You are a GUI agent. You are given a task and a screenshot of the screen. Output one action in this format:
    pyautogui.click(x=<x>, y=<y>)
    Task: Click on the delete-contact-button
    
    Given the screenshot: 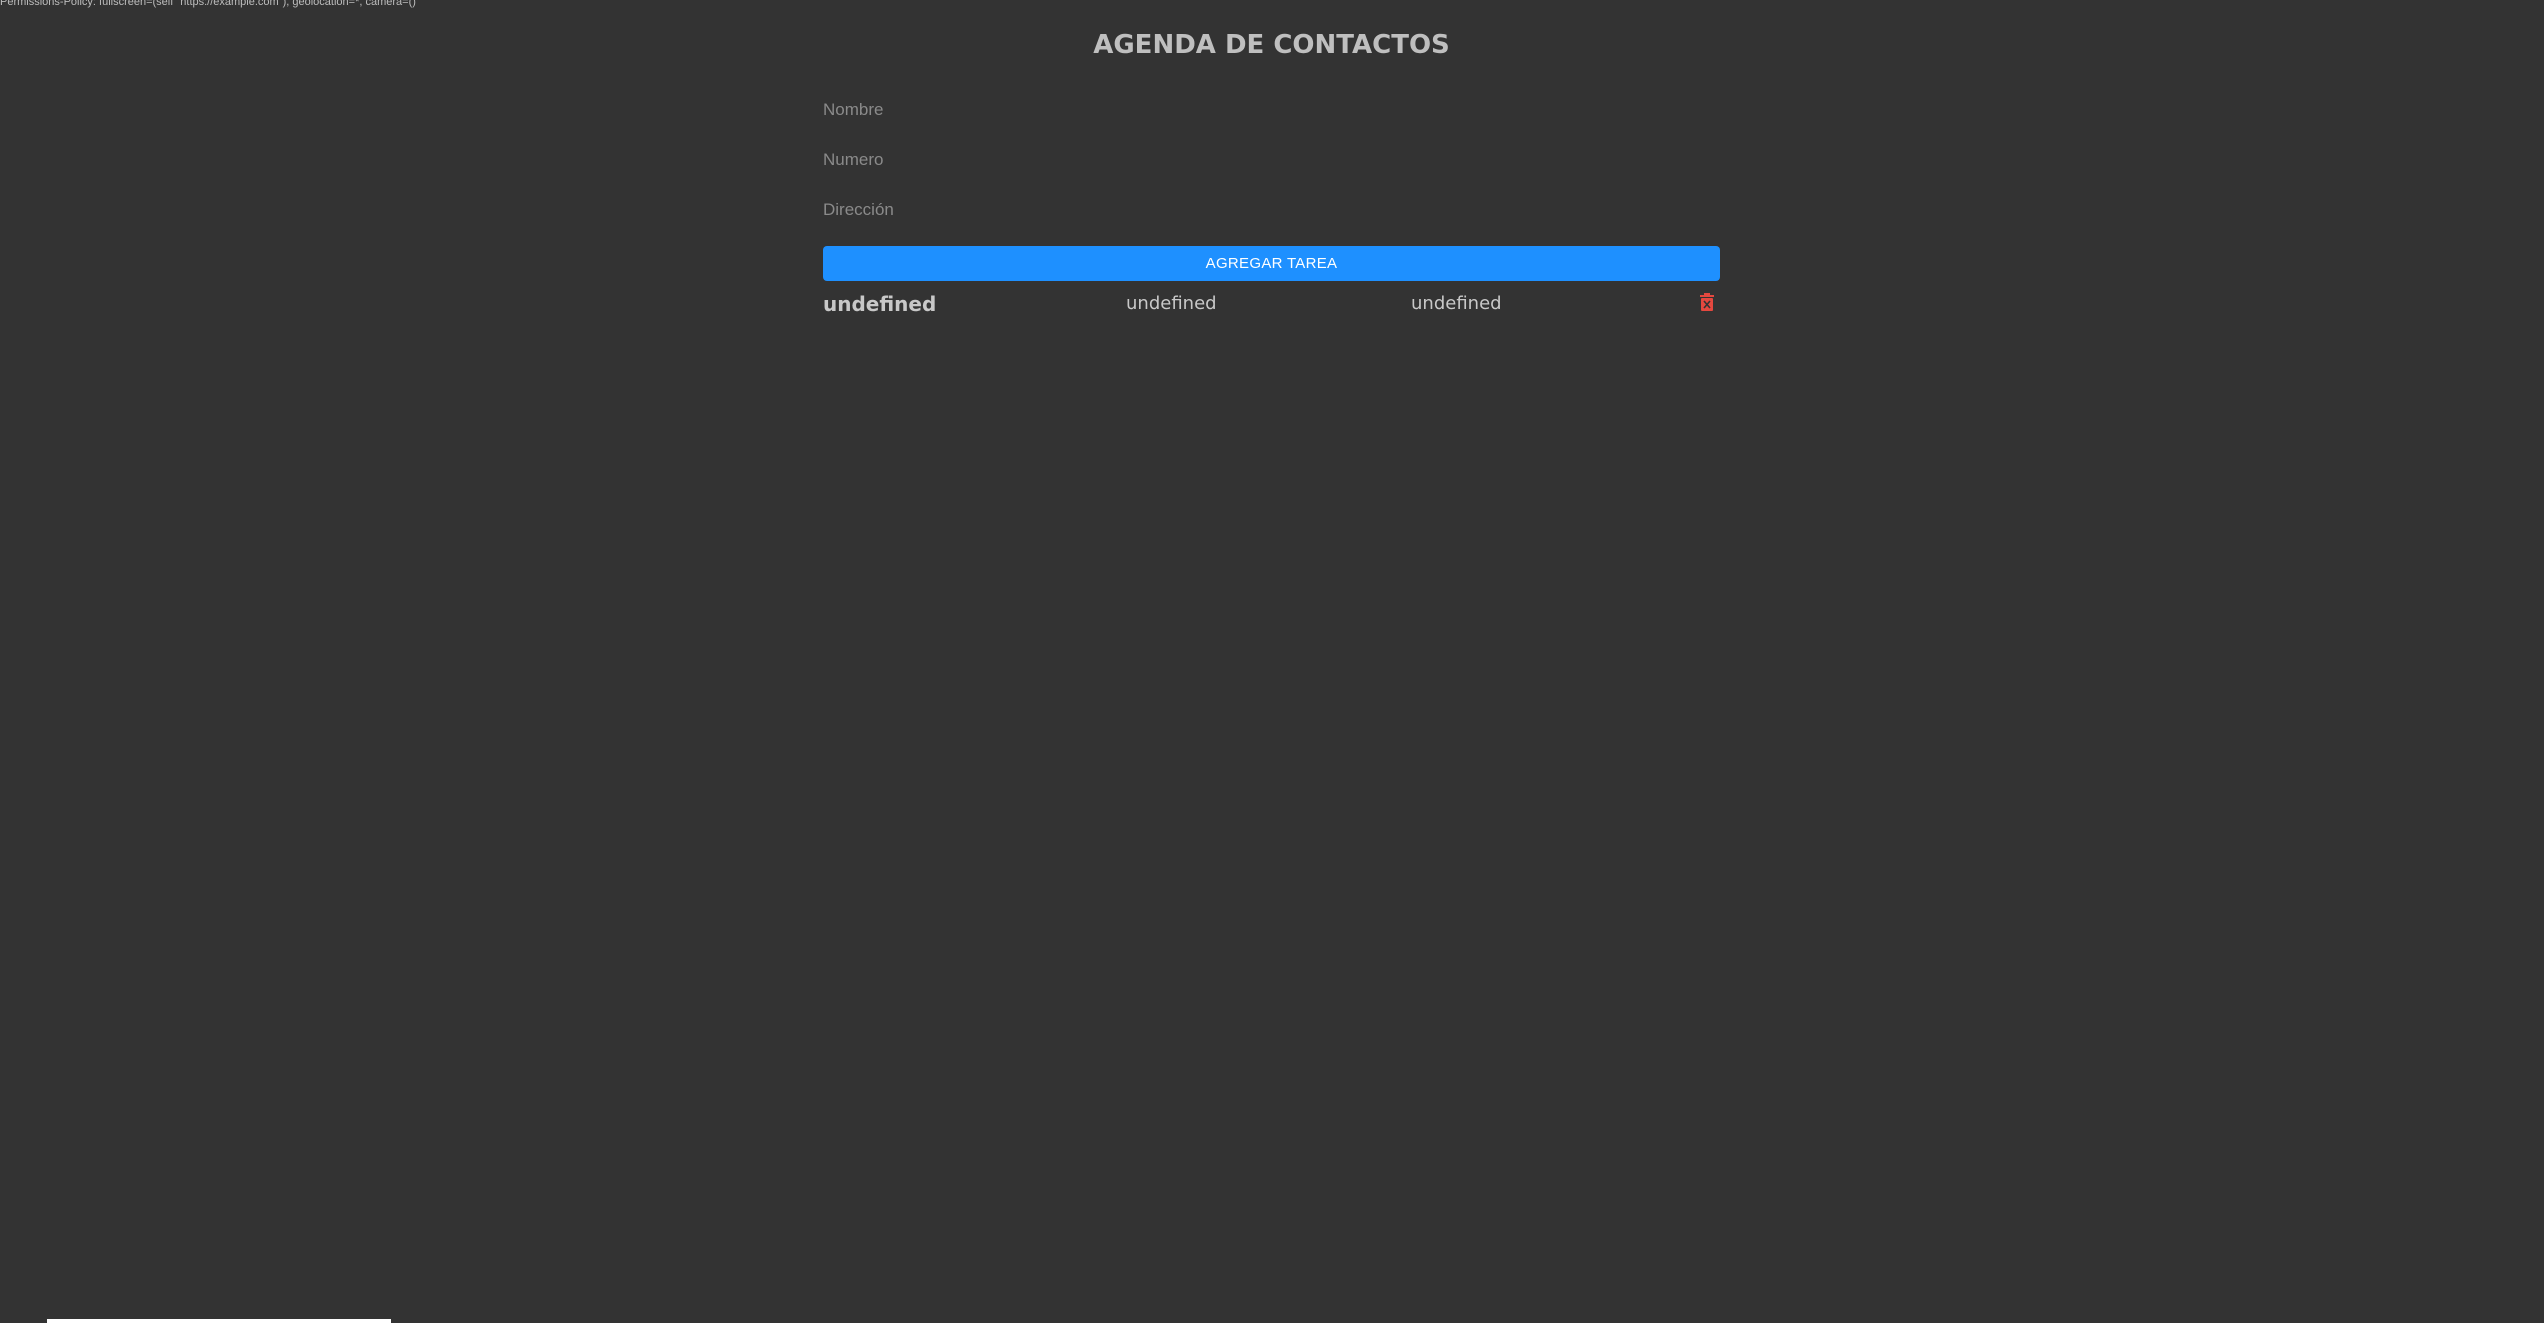 What is the action you would take?
    pyautogui.click(x=1707, y=302)
    